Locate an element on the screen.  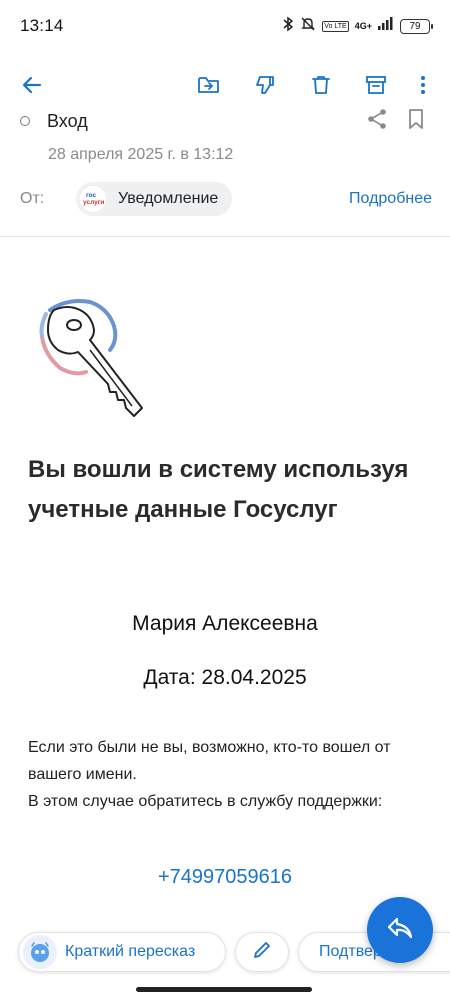
folder-row: Вход is located at coordinates (230, 121).